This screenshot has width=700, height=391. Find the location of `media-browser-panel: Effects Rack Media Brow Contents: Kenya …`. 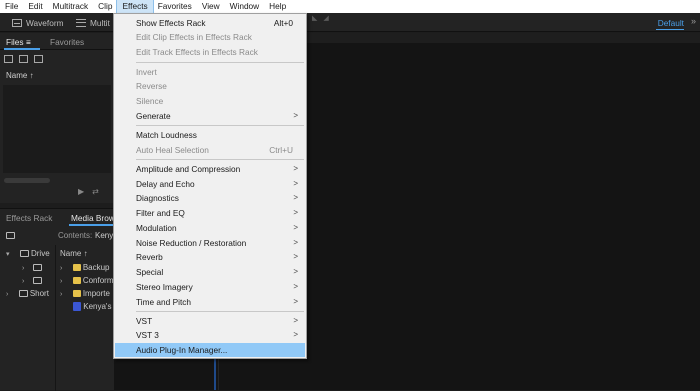

media-browser-panel: Effects Rack Media Brow Contents: Kenya … is located at coordinates (57, 299).